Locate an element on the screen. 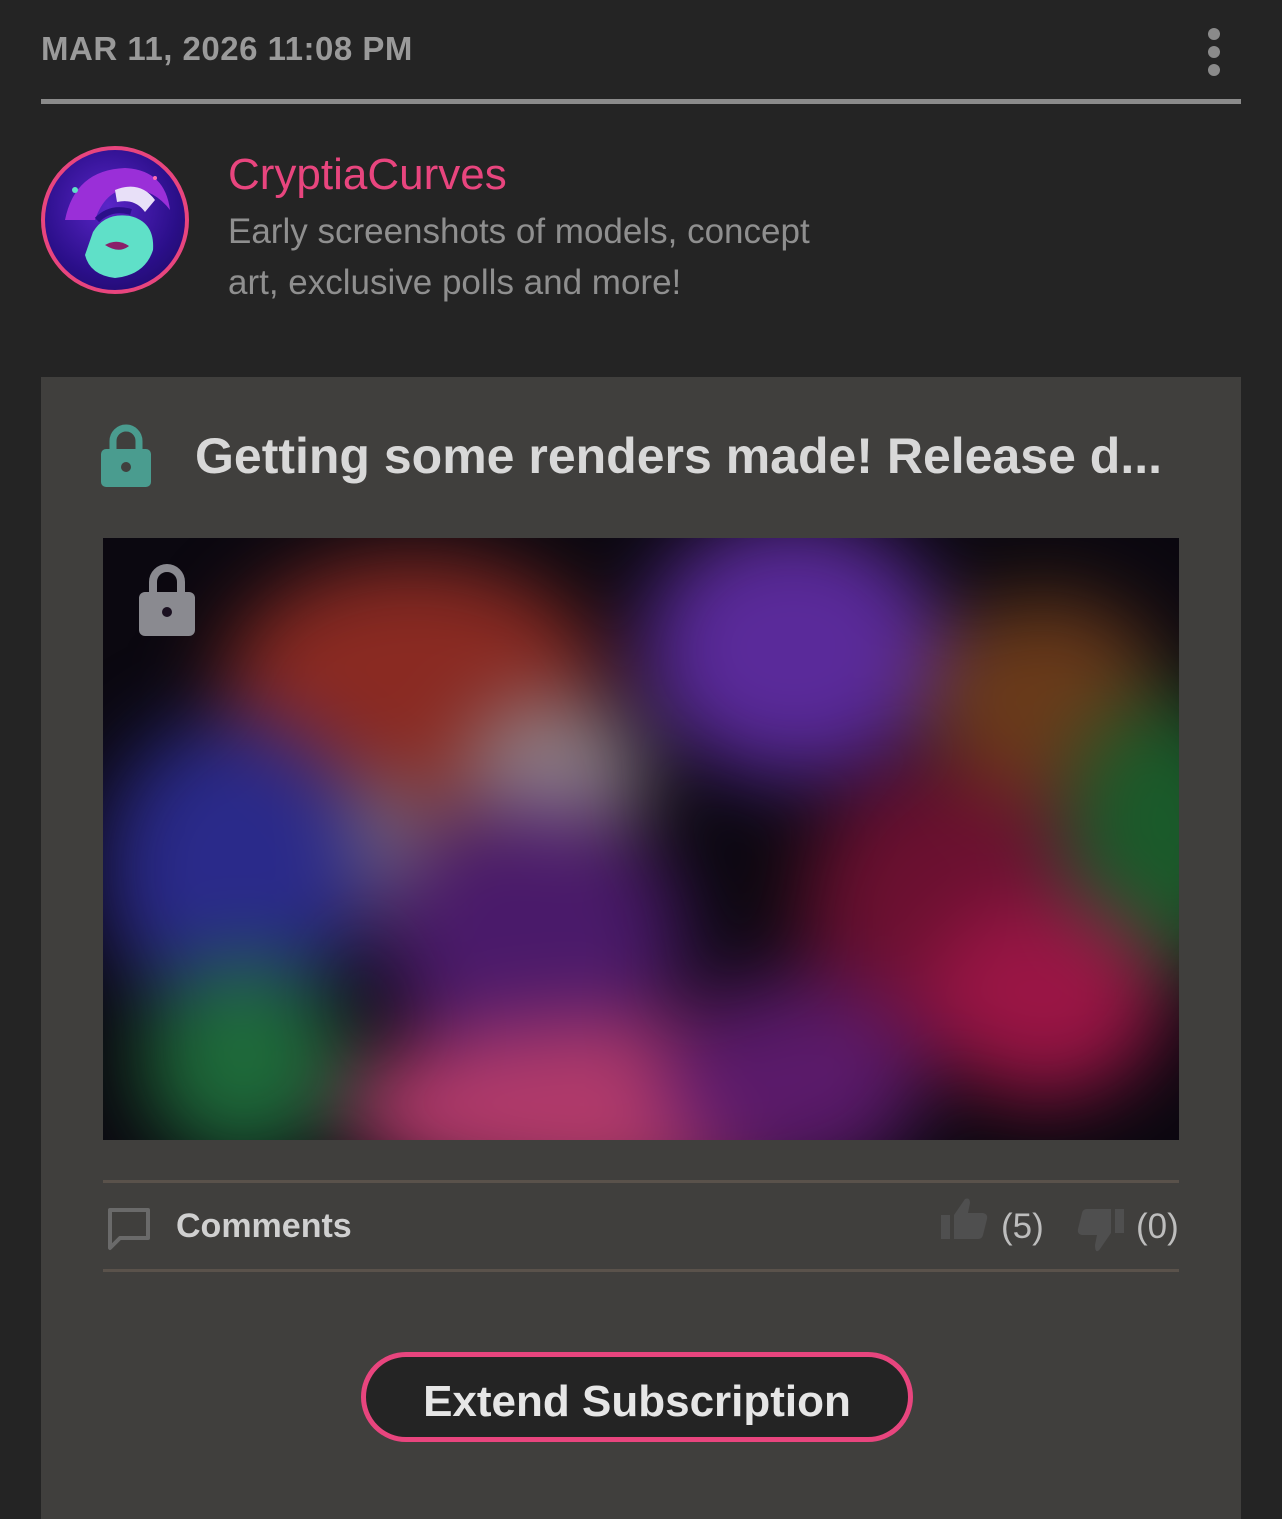 The width and height of the screenshot is (1282, 1519). comments-link: Comments is located at coordinates (264, 1226).